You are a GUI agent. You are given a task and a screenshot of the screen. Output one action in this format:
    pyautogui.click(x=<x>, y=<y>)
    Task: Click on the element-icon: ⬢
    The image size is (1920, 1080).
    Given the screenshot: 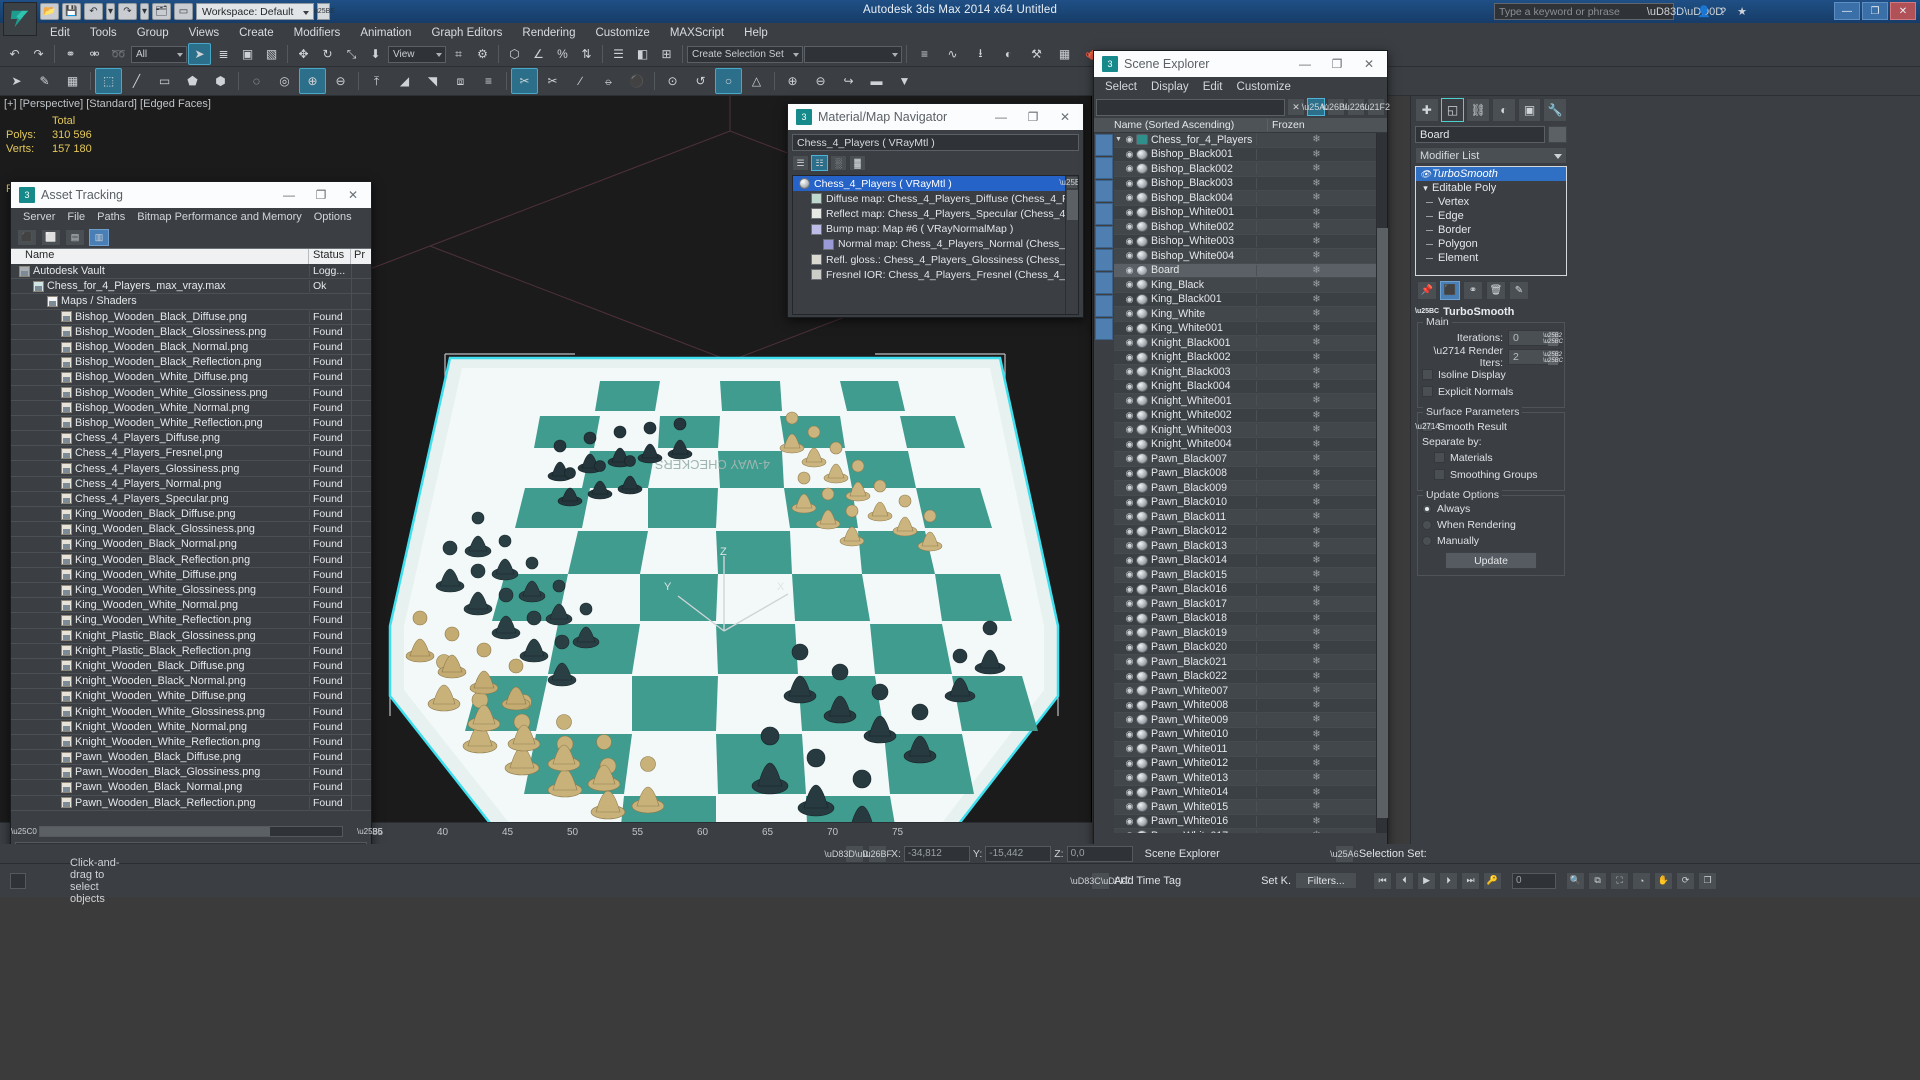 What is the action you would take?
    pyautogui.click(x=220, y=81)
    